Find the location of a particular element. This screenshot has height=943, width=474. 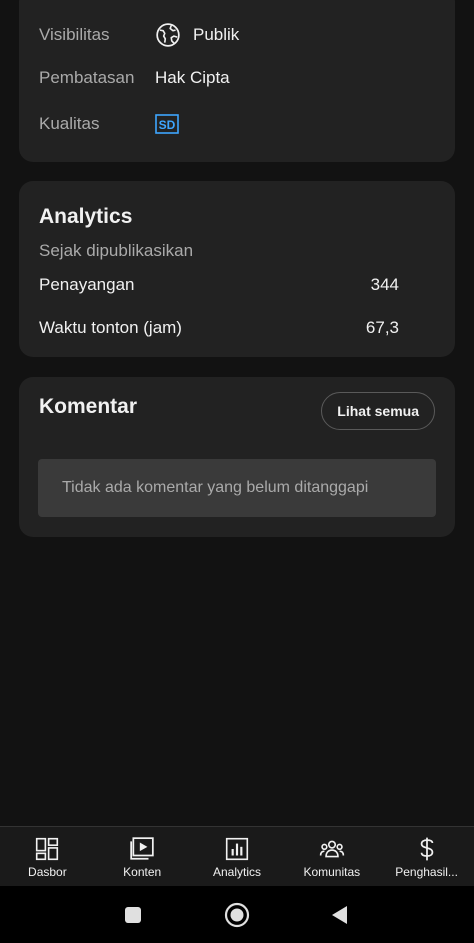

nav-item-analytics: Analytics is located at coordinates (237, 856).